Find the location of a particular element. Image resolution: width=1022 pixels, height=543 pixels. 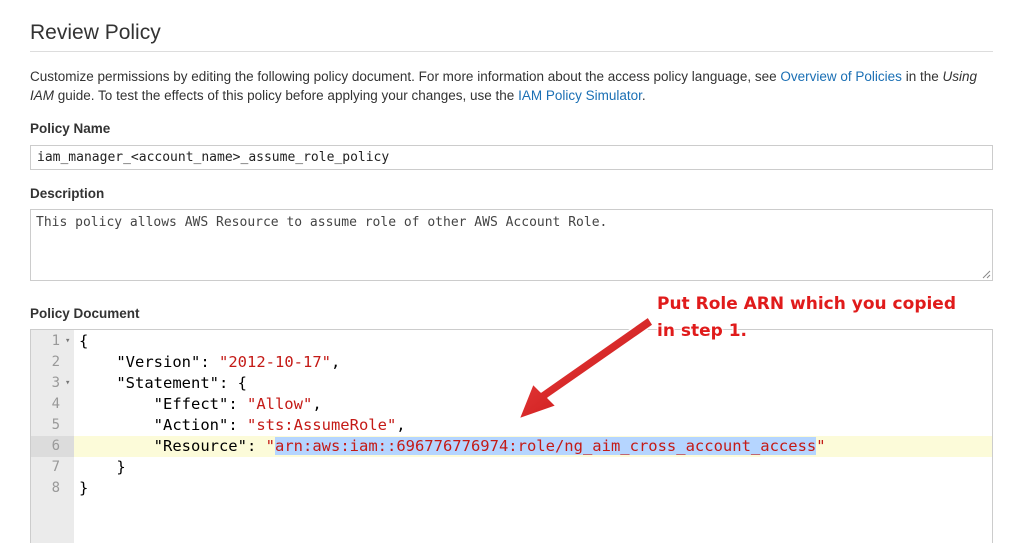

iam-policy-simulator-link: IAM Policy Simulator is located at coordinates (580, 95).